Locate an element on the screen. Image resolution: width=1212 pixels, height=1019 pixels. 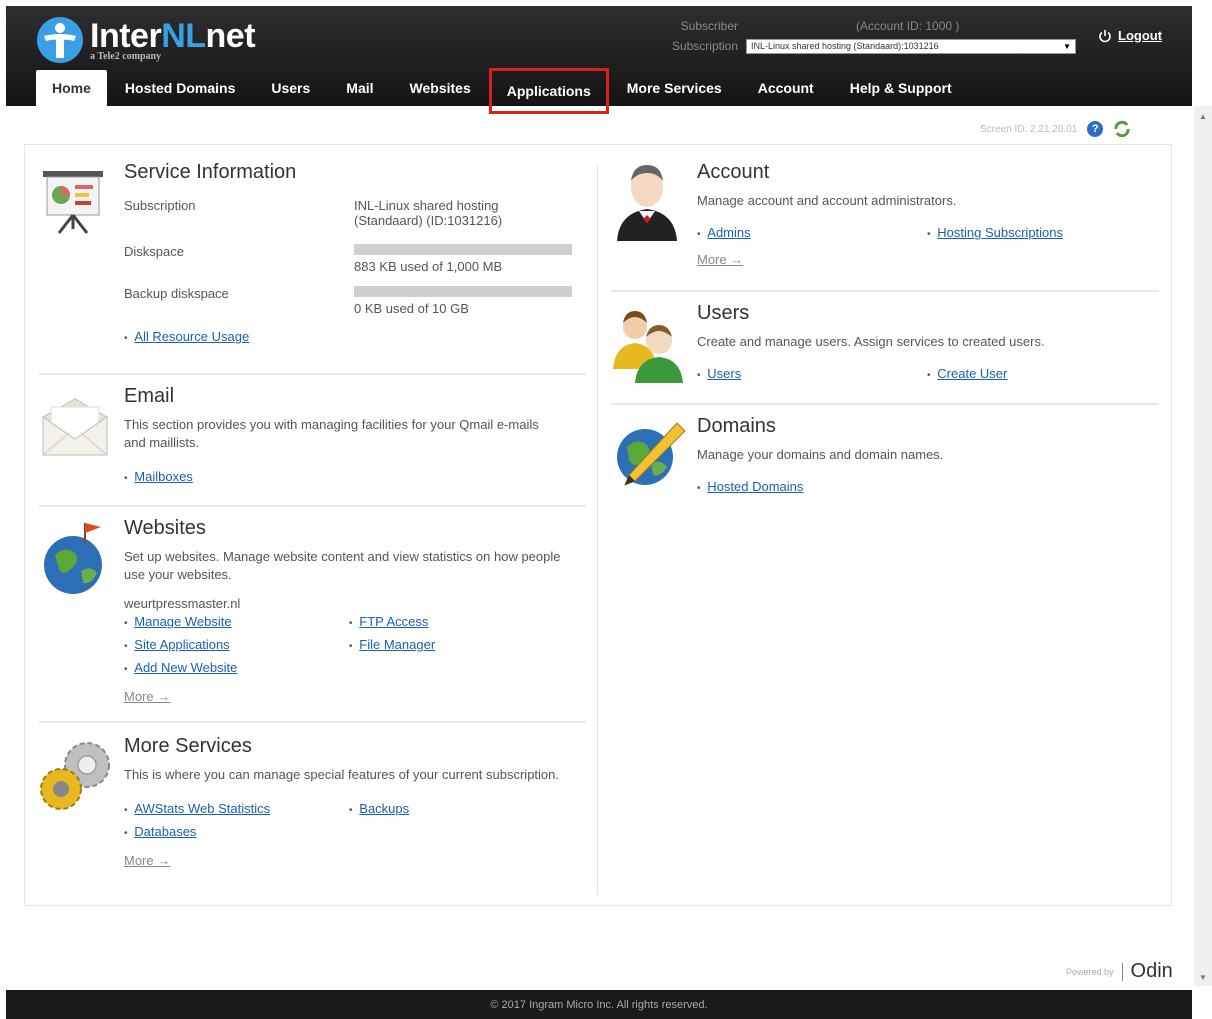
brand-logo: InterNLnet a Tele2 company is located at coordinates (146, 40).